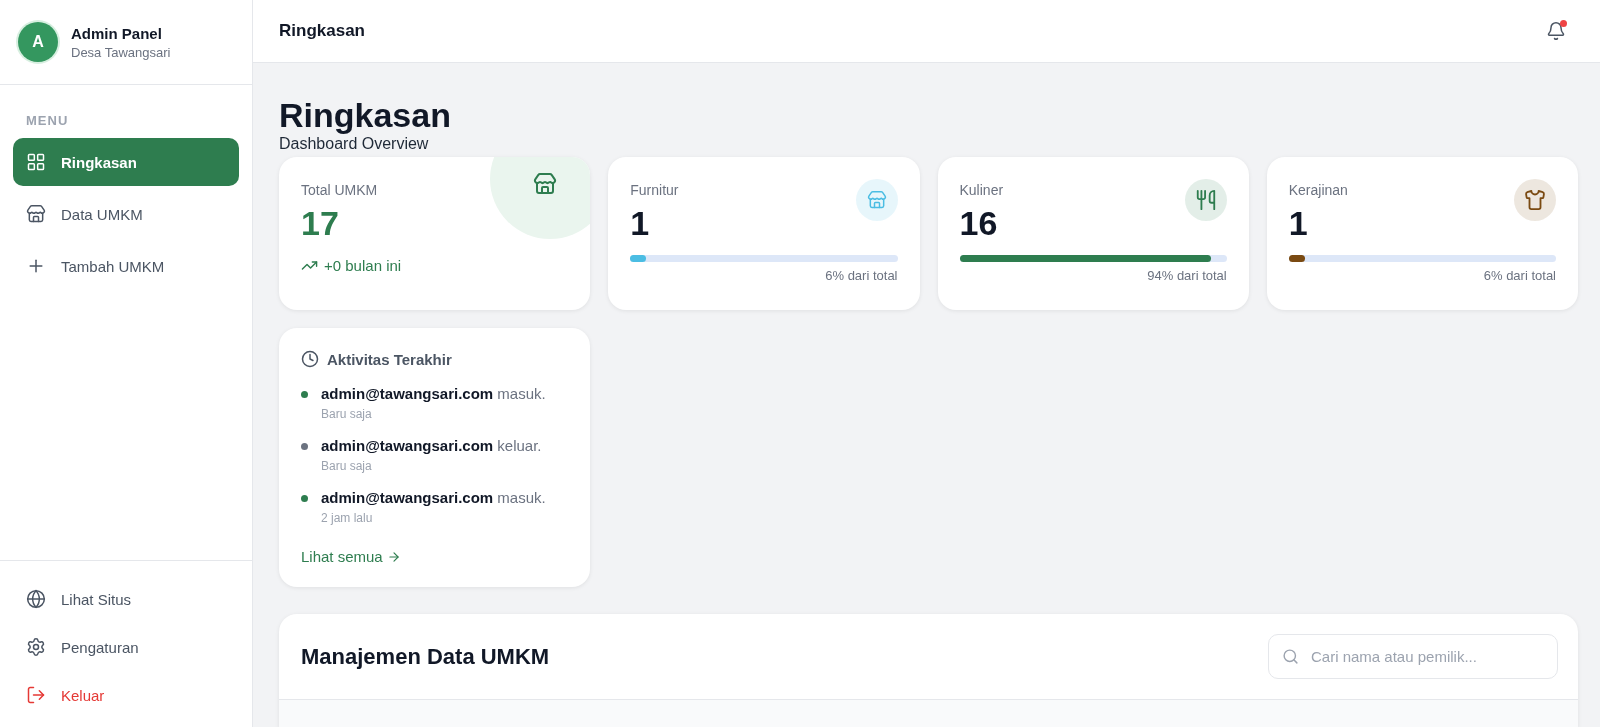  I want to click on nav-item: Tambah UMKM, so click(126, 266).